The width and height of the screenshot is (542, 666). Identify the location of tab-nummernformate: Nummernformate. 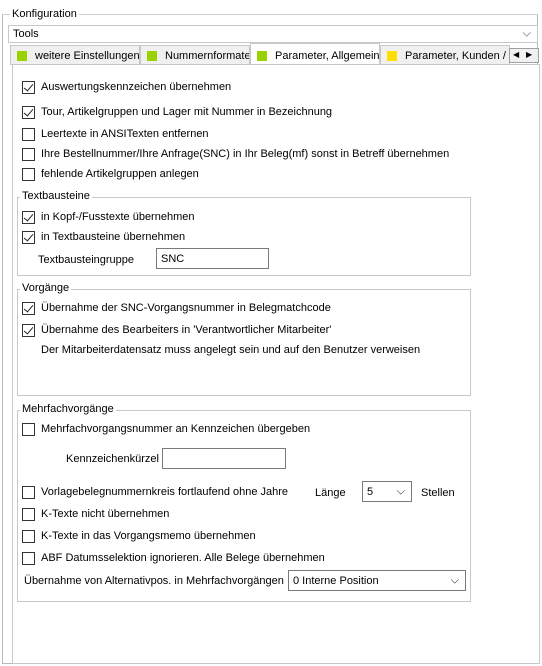
(195, 55).